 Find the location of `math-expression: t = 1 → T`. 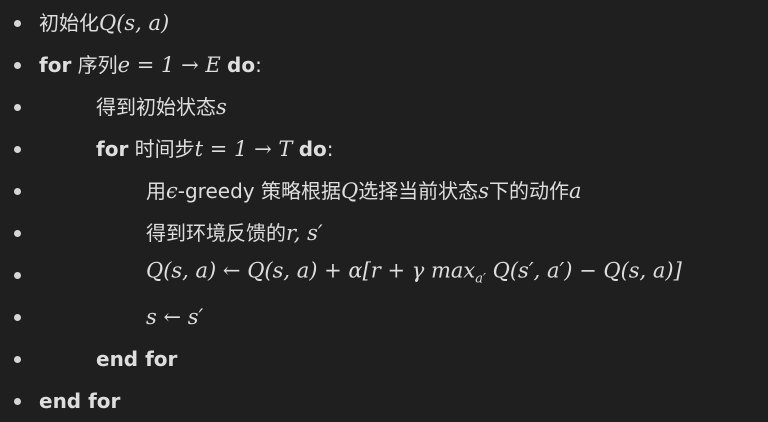

math-expression: t = 1 → T is located at coordinates (243, 149).